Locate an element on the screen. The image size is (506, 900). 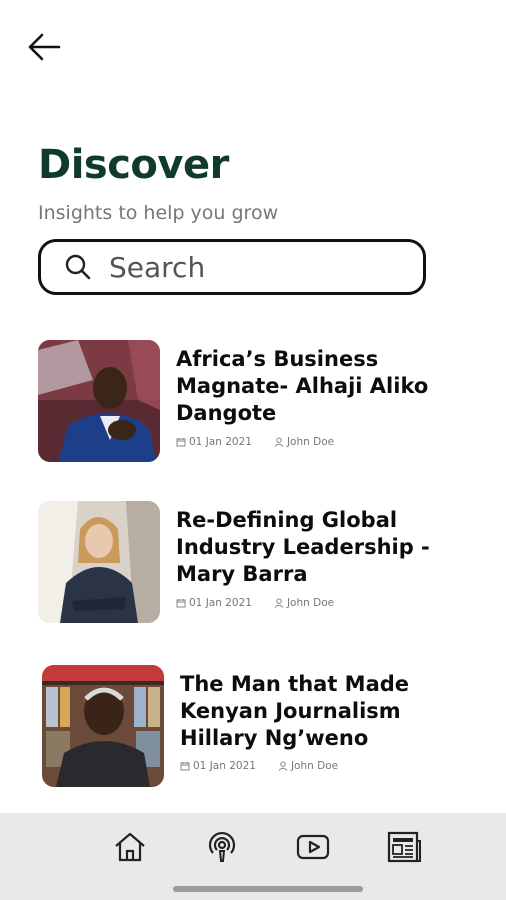
nav-video-button is located at coordinates (313, 847).